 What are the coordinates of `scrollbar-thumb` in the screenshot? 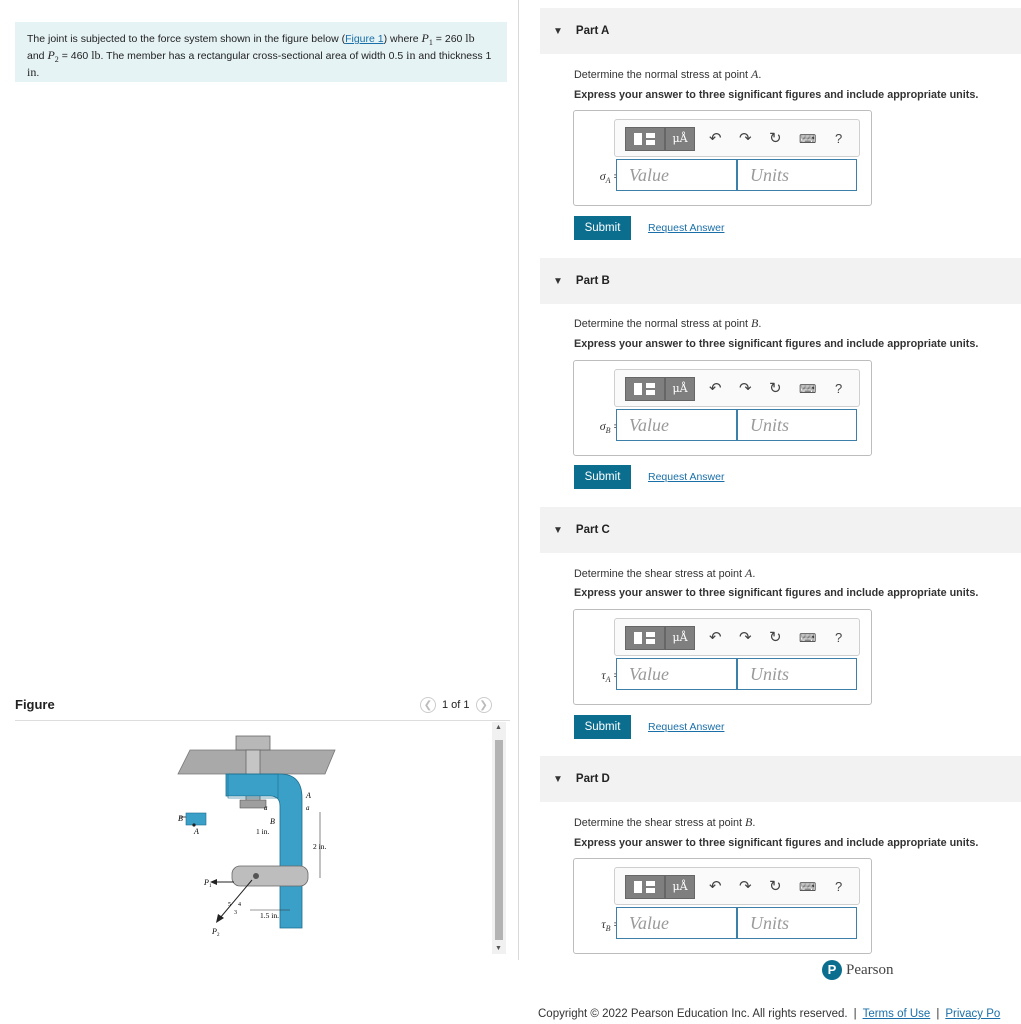 It's located at (499, 840).